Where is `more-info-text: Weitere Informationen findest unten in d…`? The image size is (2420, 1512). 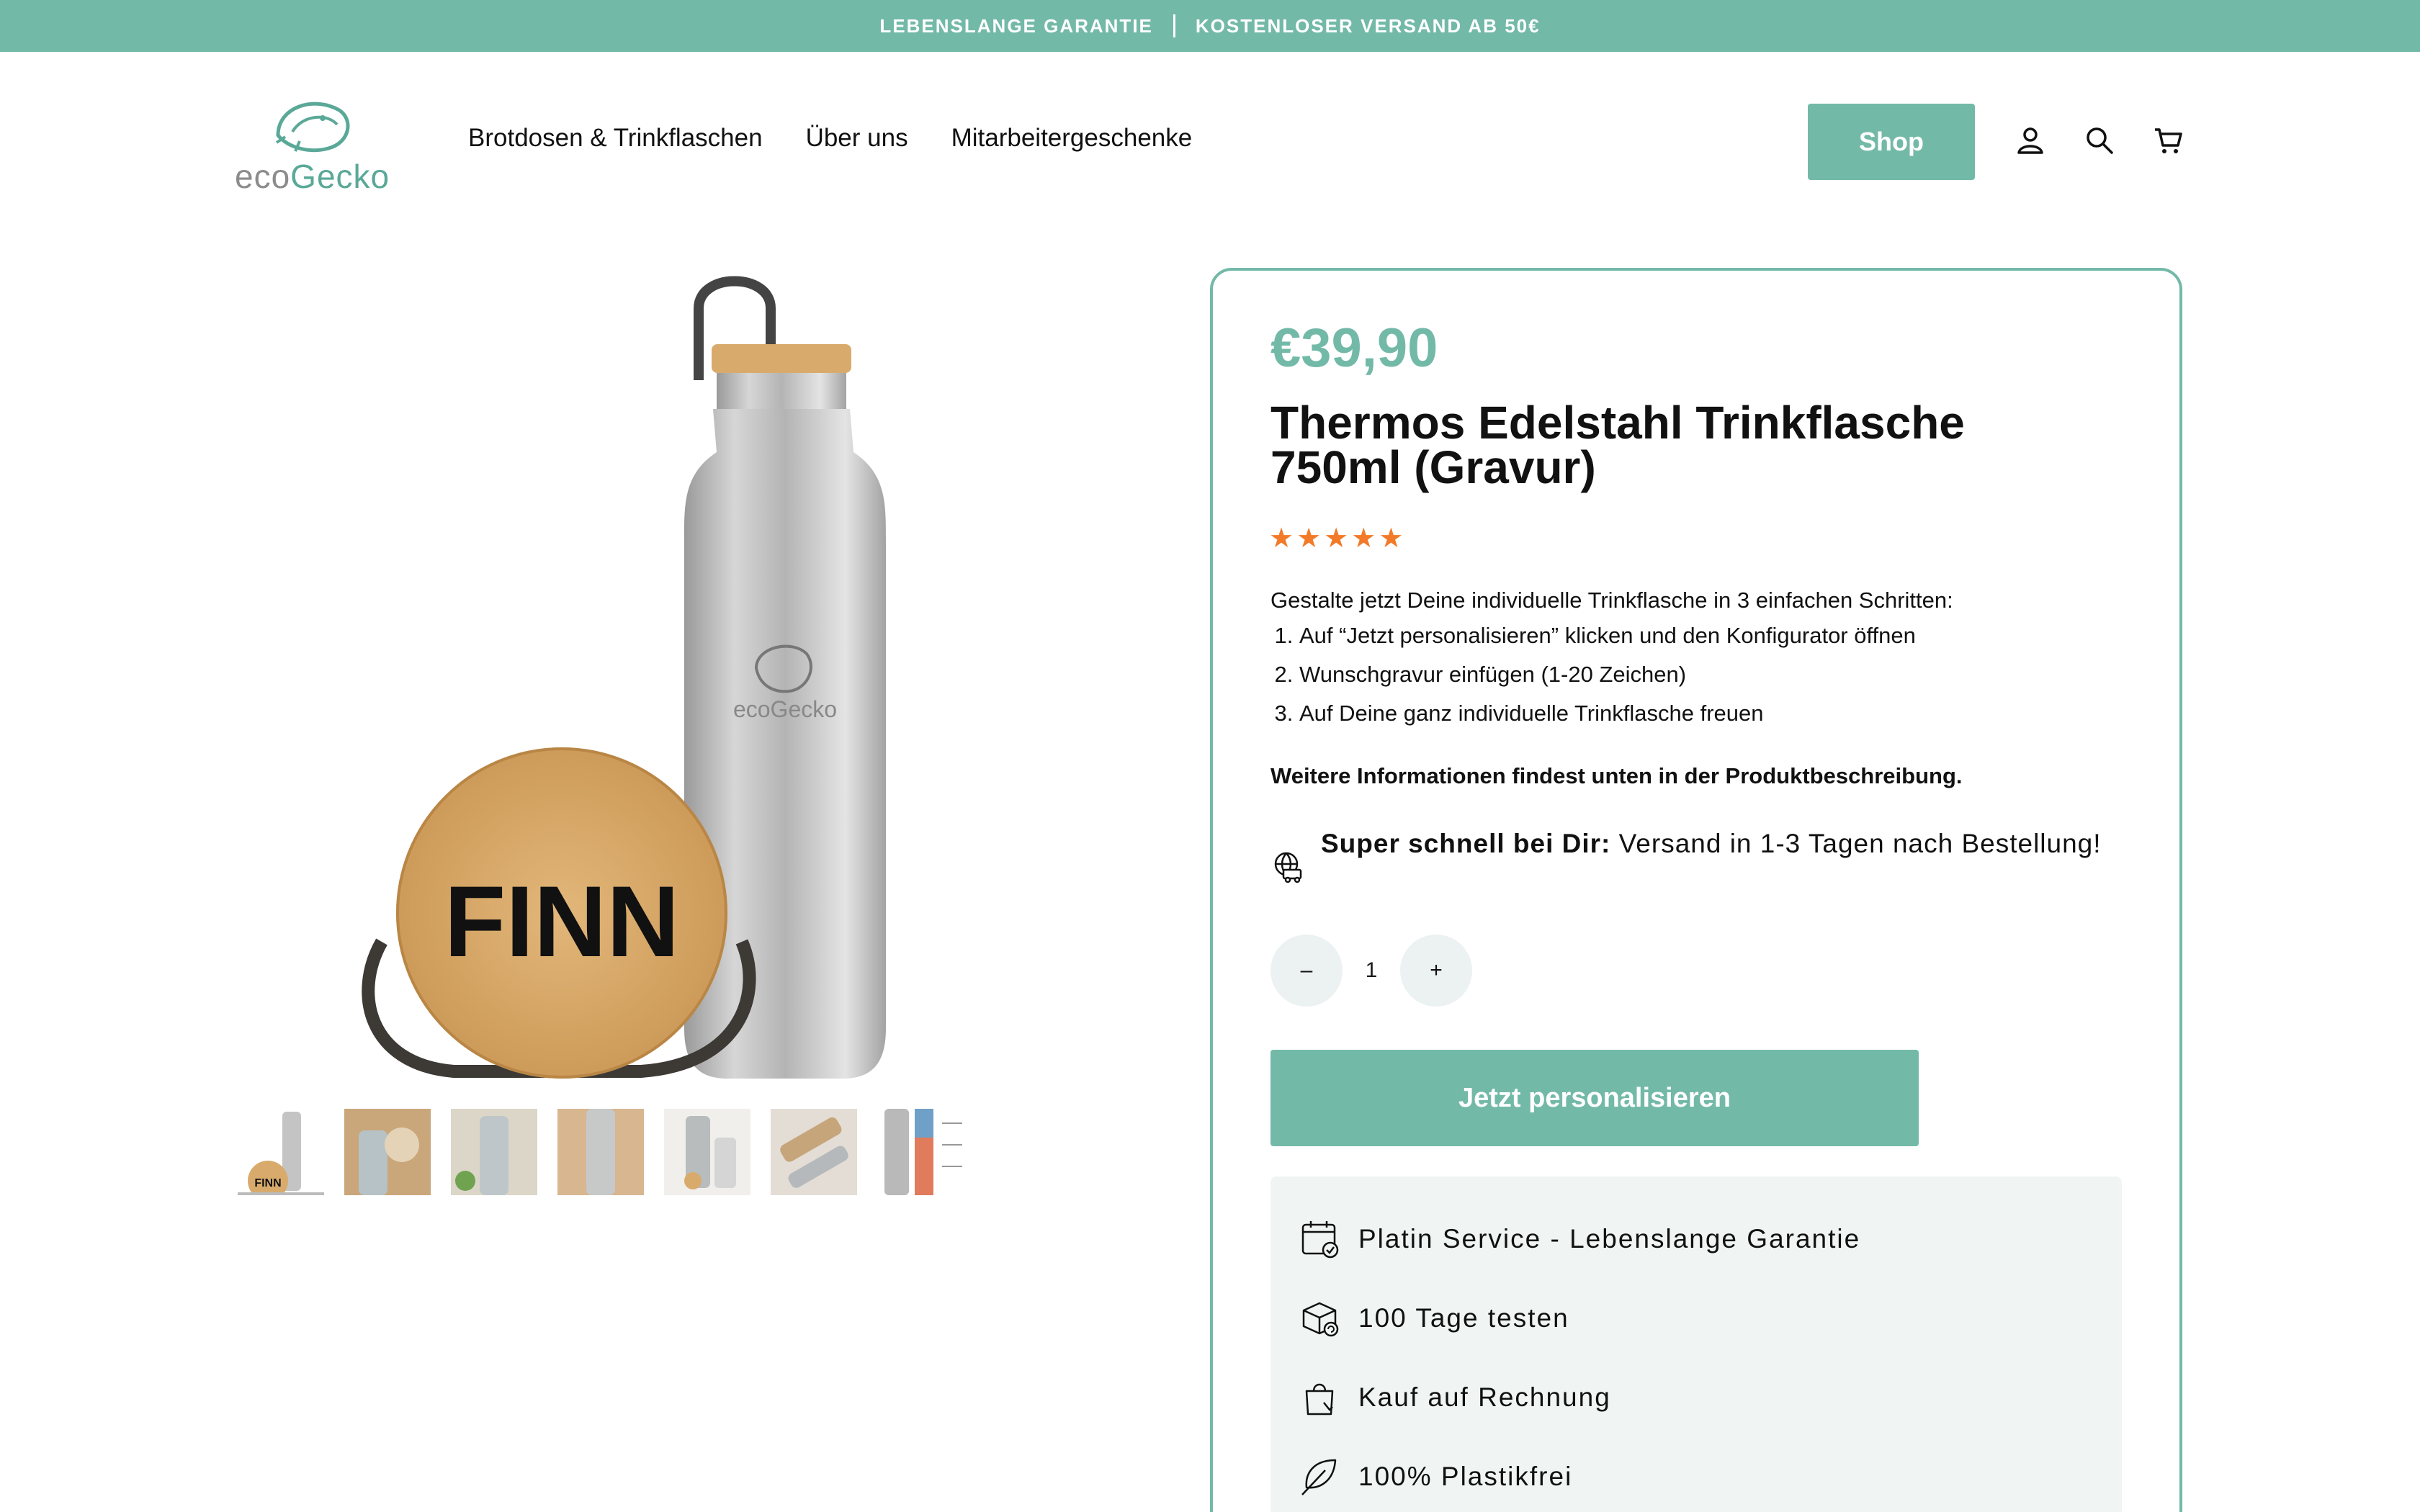 more-info-text: Weitere Informationen findest unten in d… is located at coordinates (1616, 775).